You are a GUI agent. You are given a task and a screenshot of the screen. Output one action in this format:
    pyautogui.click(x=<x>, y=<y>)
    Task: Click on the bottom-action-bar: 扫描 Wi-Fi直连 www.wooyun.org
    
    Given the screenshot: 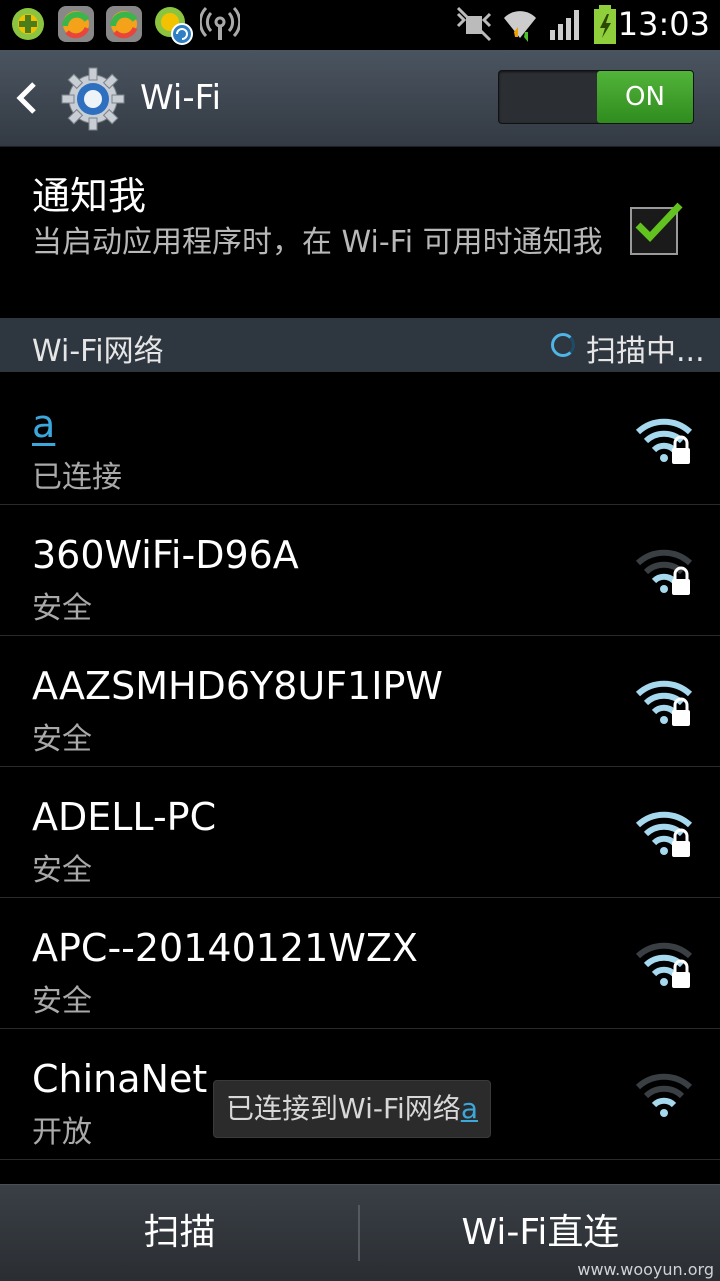 What is the action you would take?
    pyautogui.click(x=360, y=1232)
    